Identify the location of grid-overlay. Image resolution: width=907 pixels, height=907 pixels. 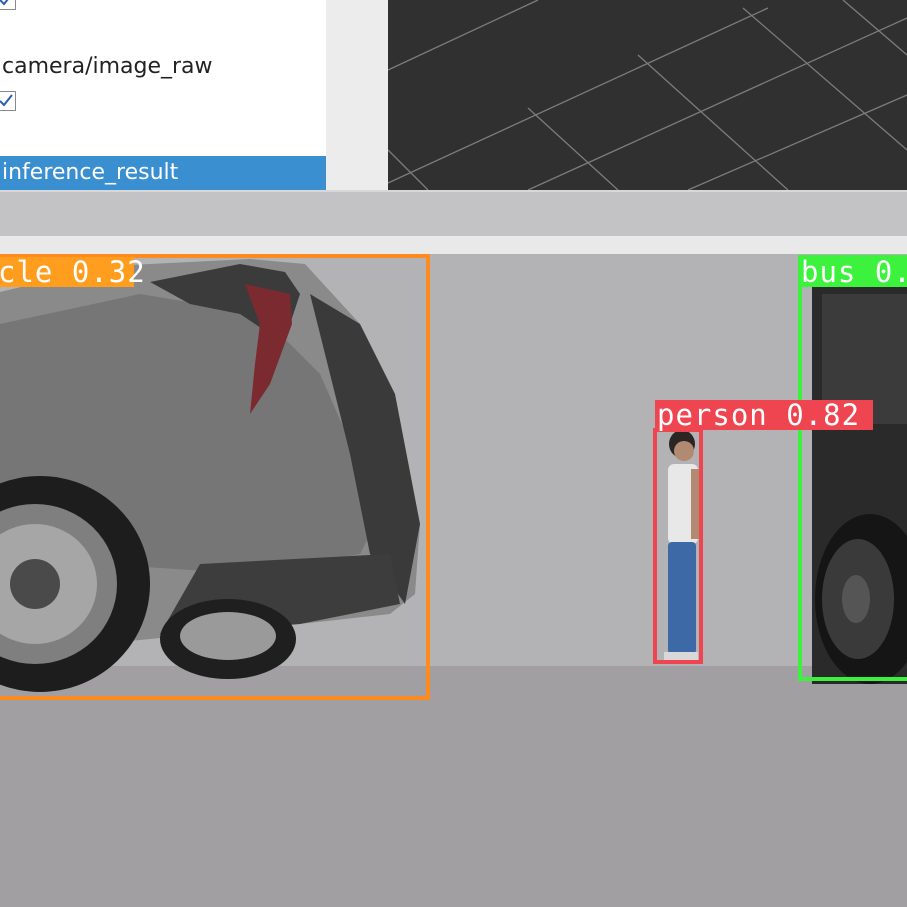
(647, 95).